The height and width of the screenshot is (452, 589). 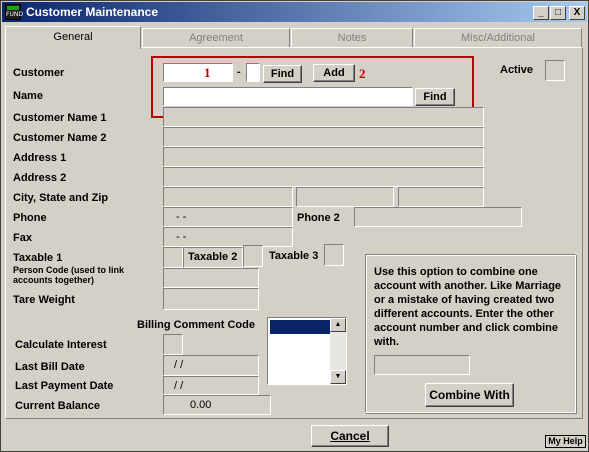 What do you see at coordinates (294, 12) in the screenshot?
I see `title-bar: FUND Customer Maintenance _ □ X` at bounding box center [294, 12].